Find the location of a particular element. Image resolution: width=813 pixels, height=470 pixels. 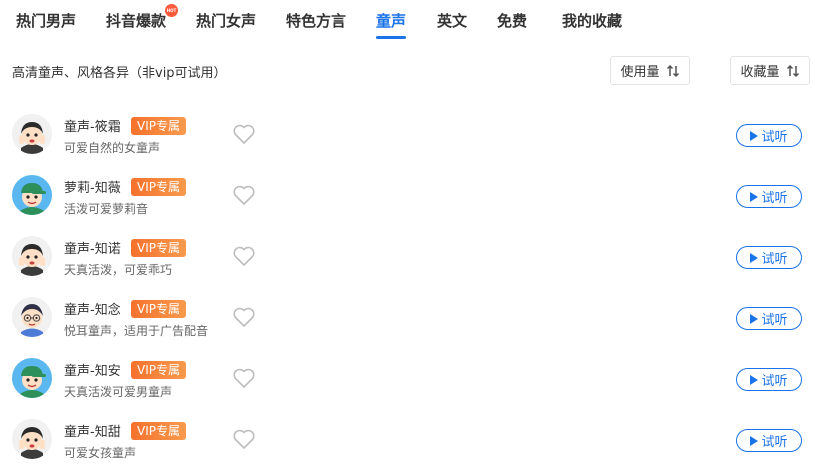

voice-row: 童声-知安 VIP专属 天真活泼可爱男童声 试听 is located at coordinates (406, 379).